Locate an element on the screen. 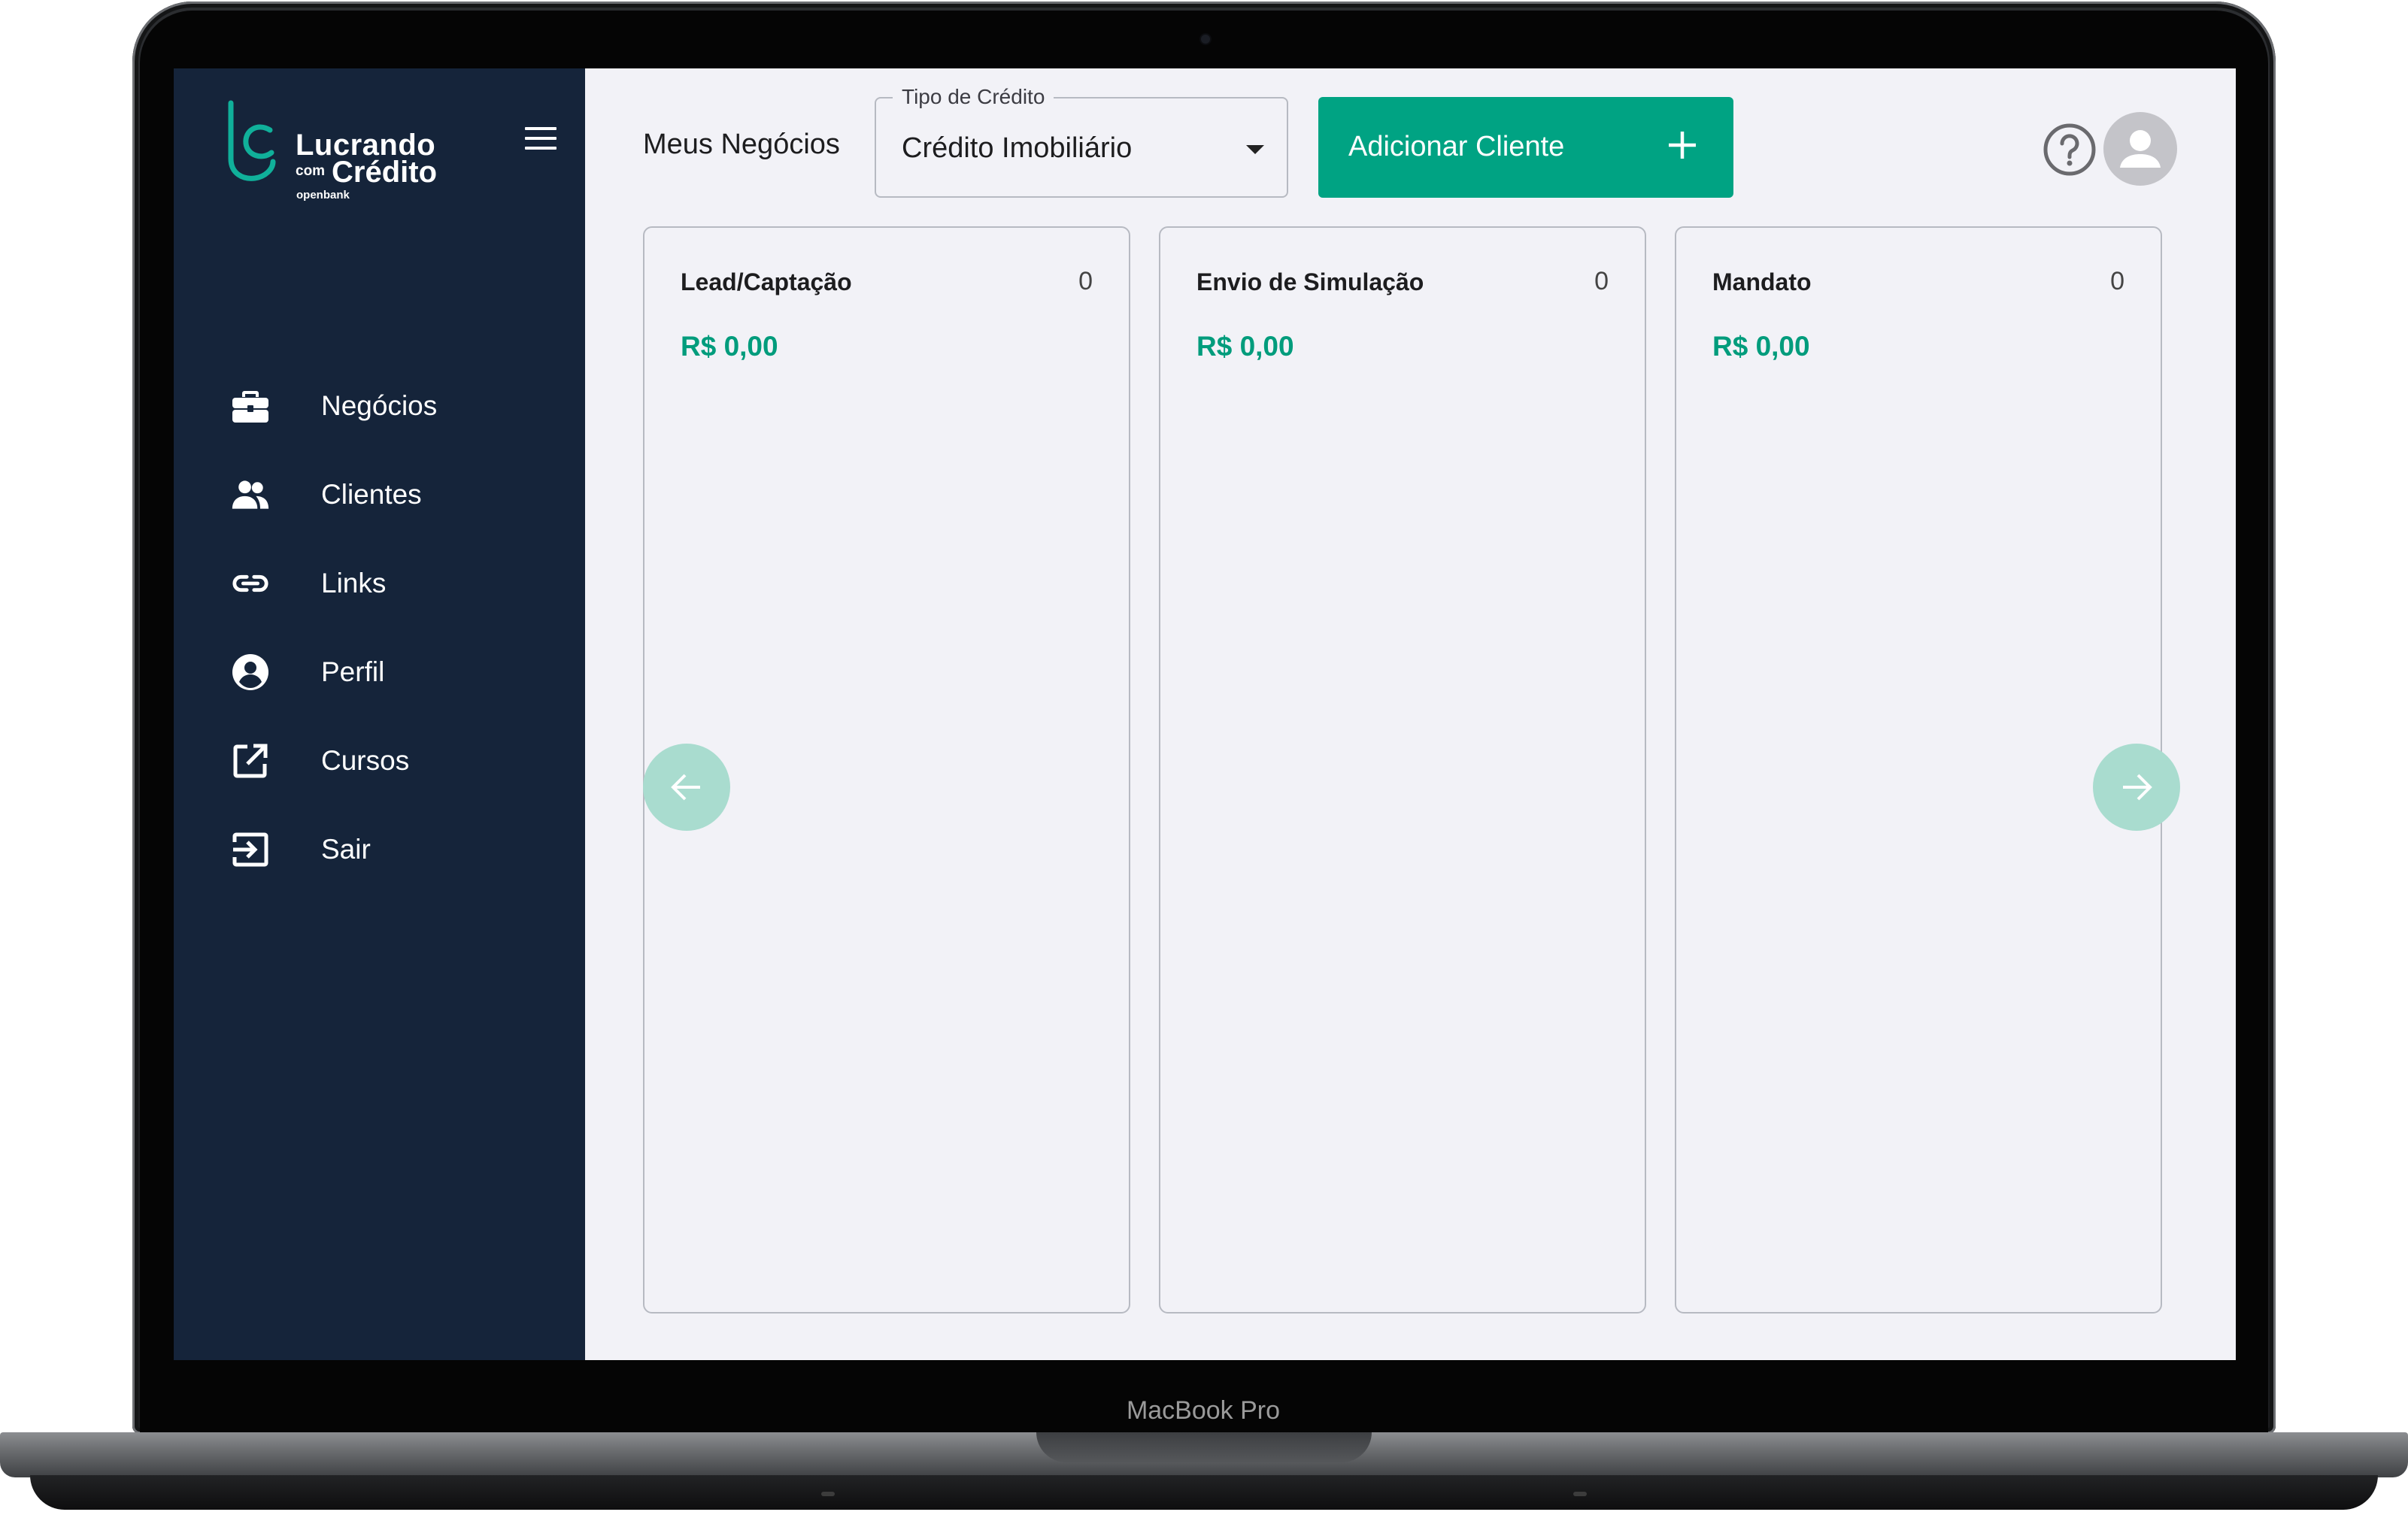 This screenshot has width=2408, height=1515. laptop-base-bottom is located at coordinates (1204, 1492).